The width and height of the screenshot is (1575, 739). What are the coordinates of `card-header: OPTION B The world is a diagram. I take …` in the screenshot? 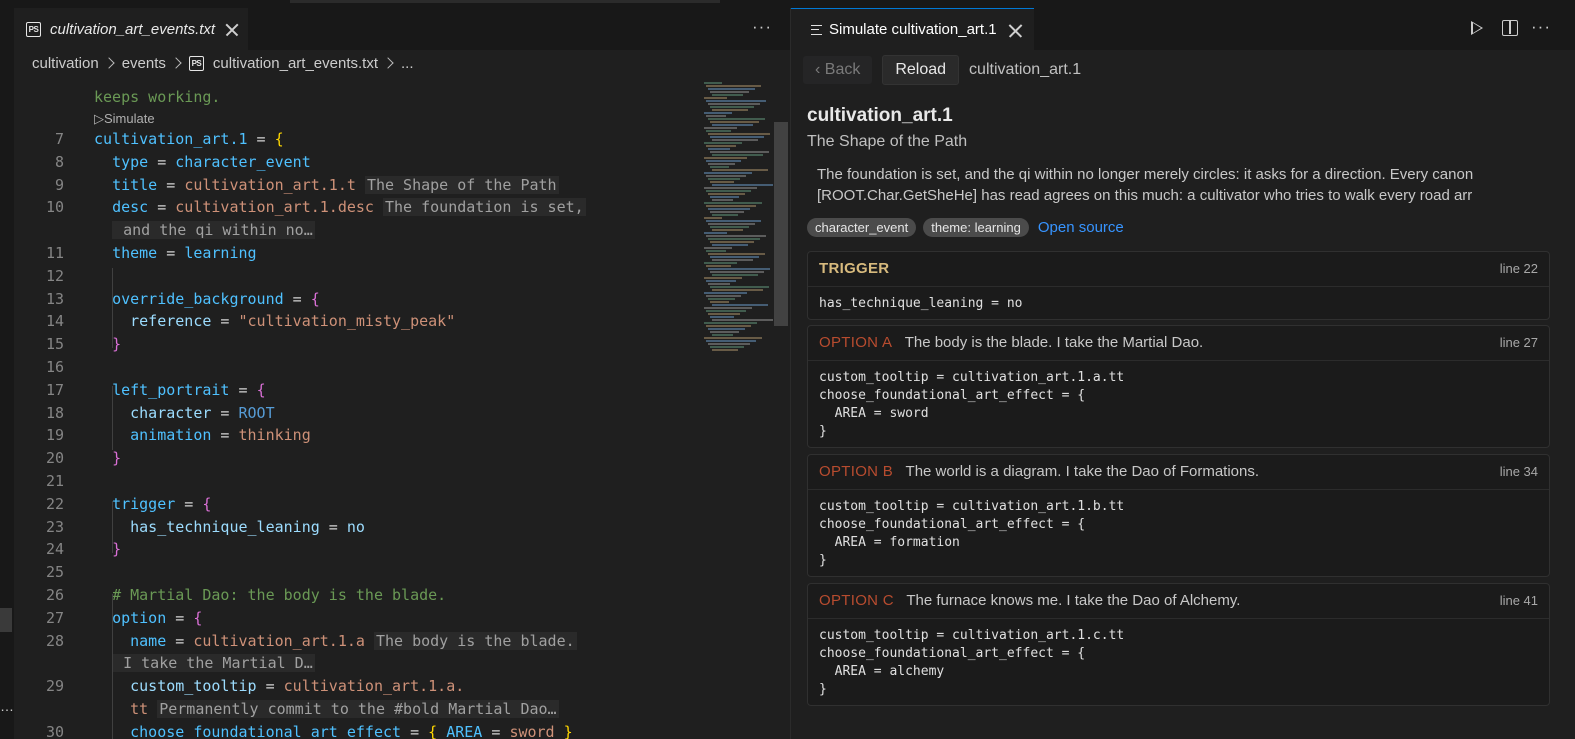 It's located at (1178, 472).